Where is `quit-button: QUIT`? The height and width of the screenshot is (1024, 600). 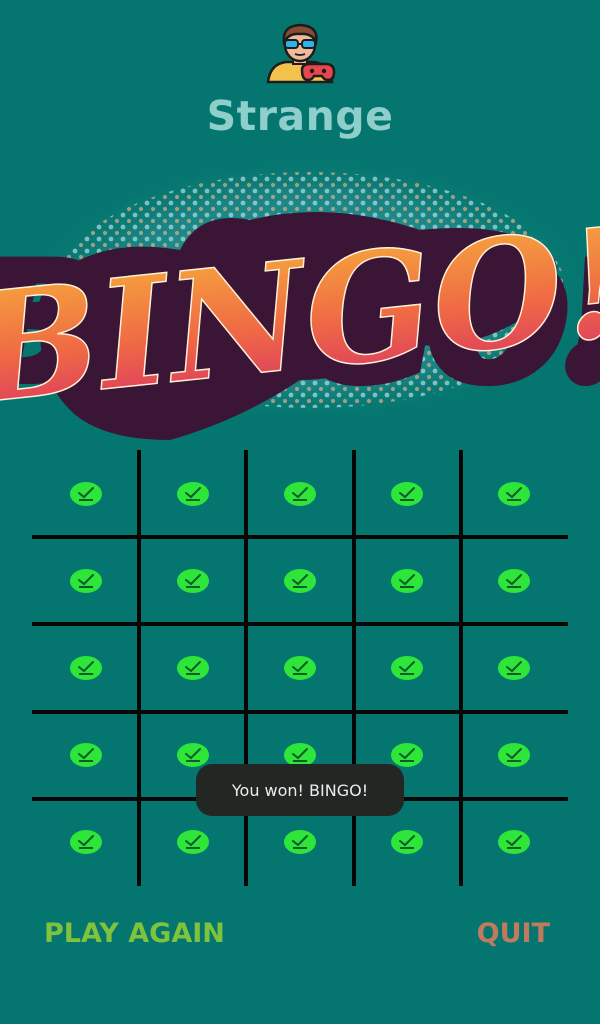
quit-button: QUIT is located at coordinates (513, 933).